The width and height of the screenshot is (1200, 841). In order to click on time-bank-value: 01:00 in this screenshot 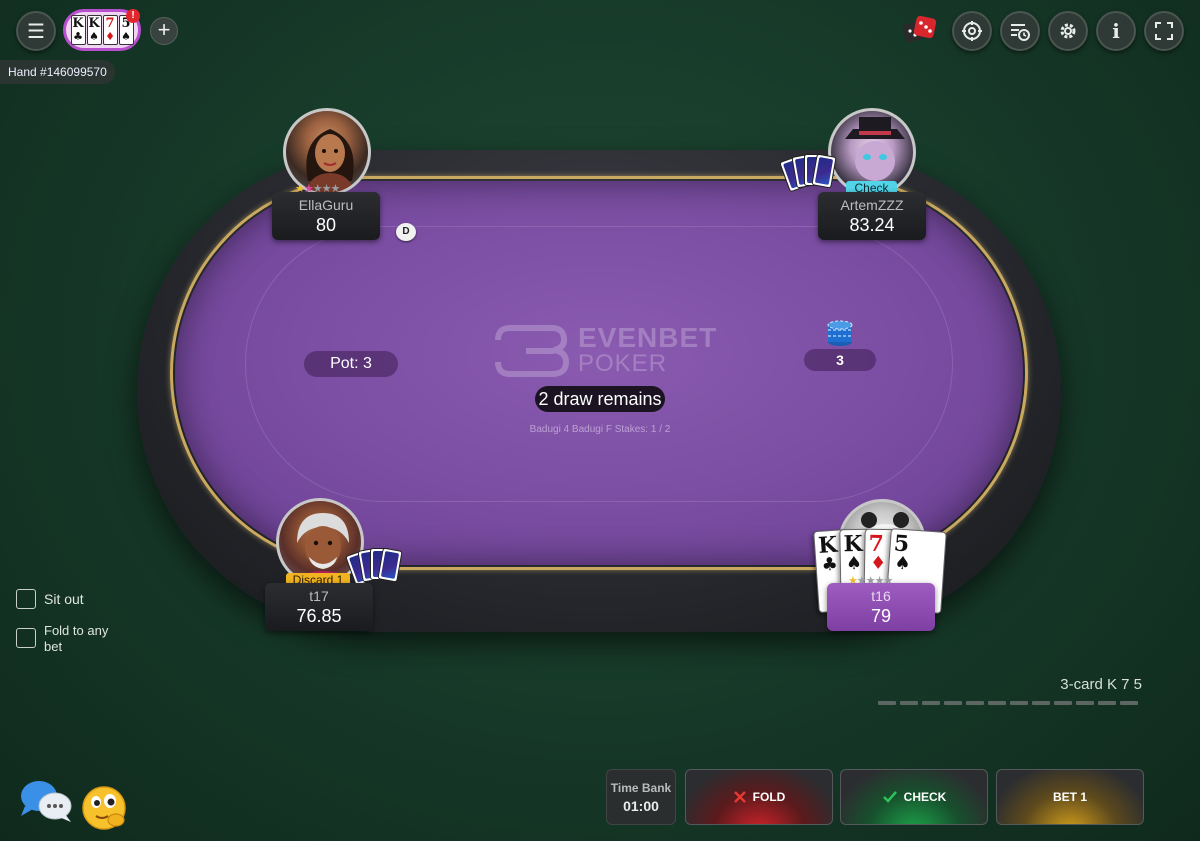, I will do `click(641, 806)`.